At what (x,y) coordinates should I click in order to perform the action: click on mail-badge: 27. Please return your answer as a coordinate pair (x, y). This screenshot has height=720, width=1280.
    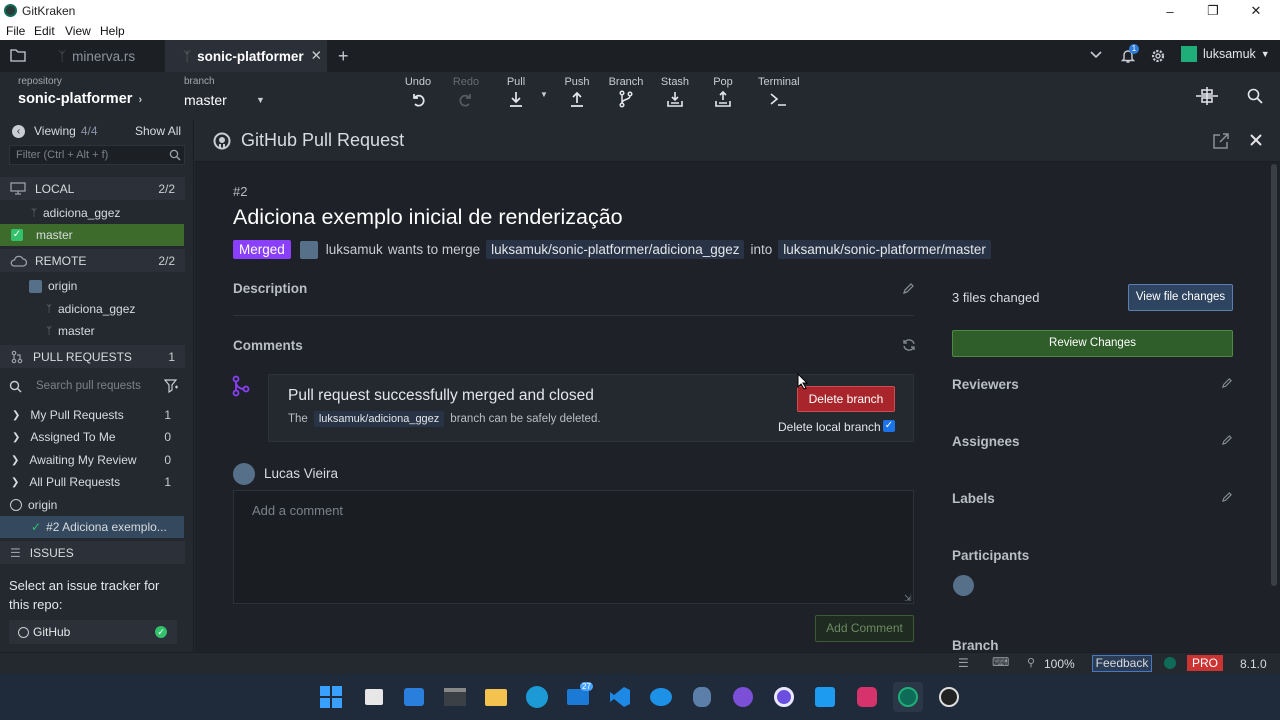
    Looking at the image, I should click on (586, 686).